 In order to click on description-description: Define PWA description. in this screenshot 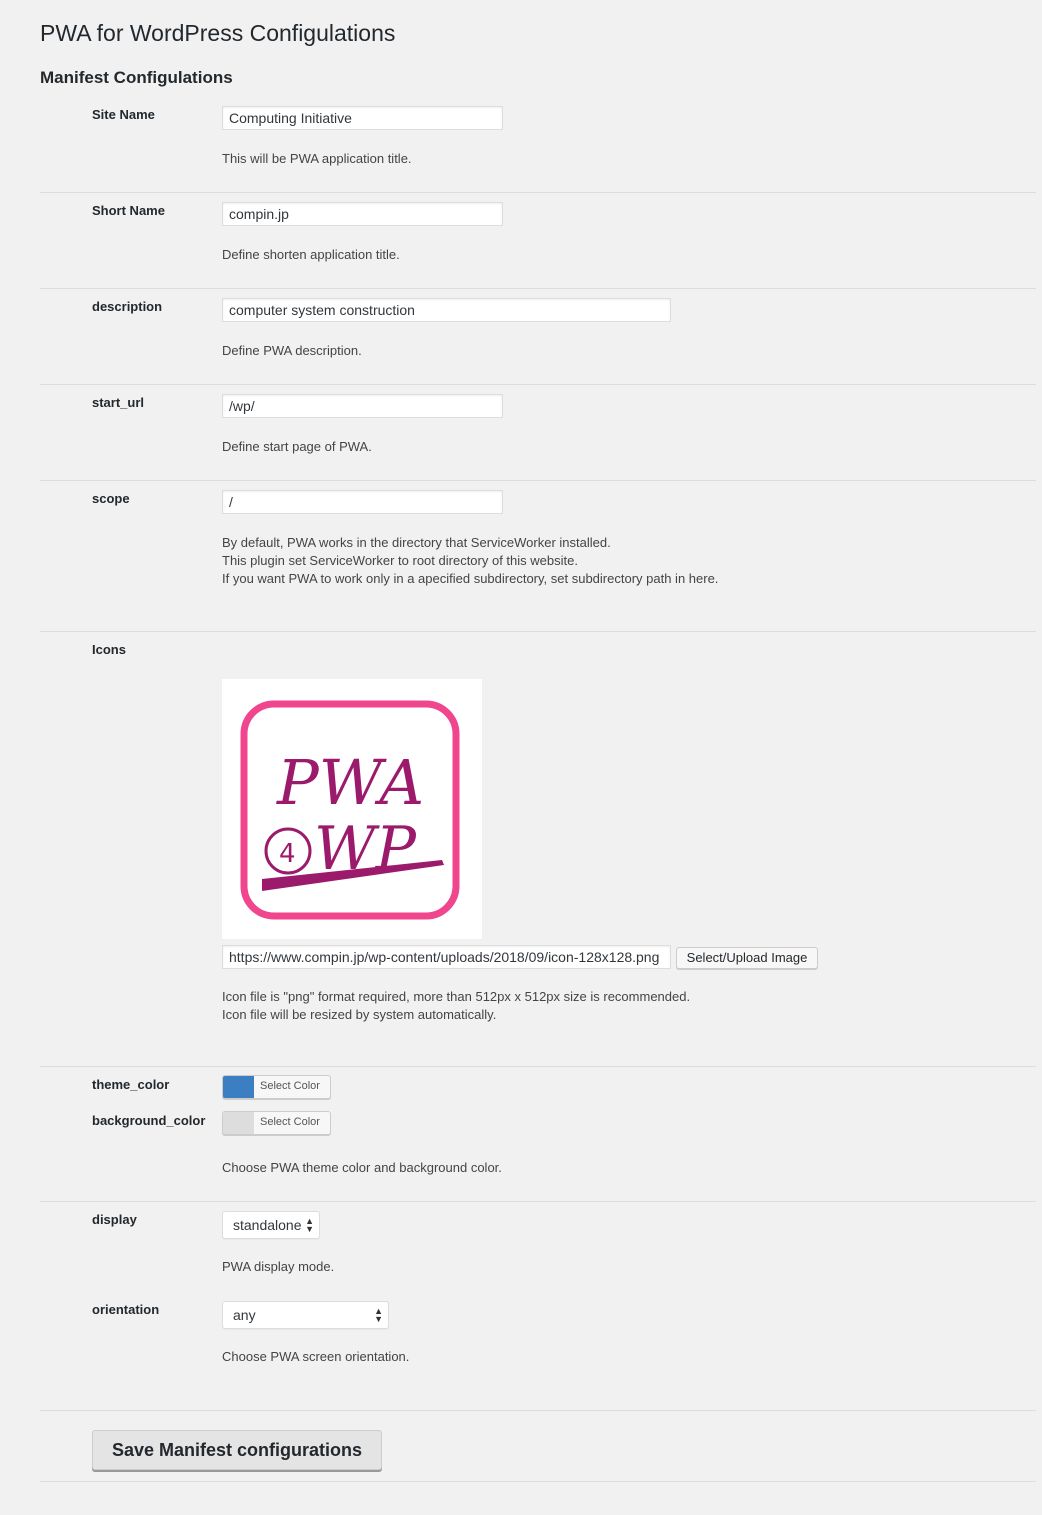, I will do `click(292, 350)`.